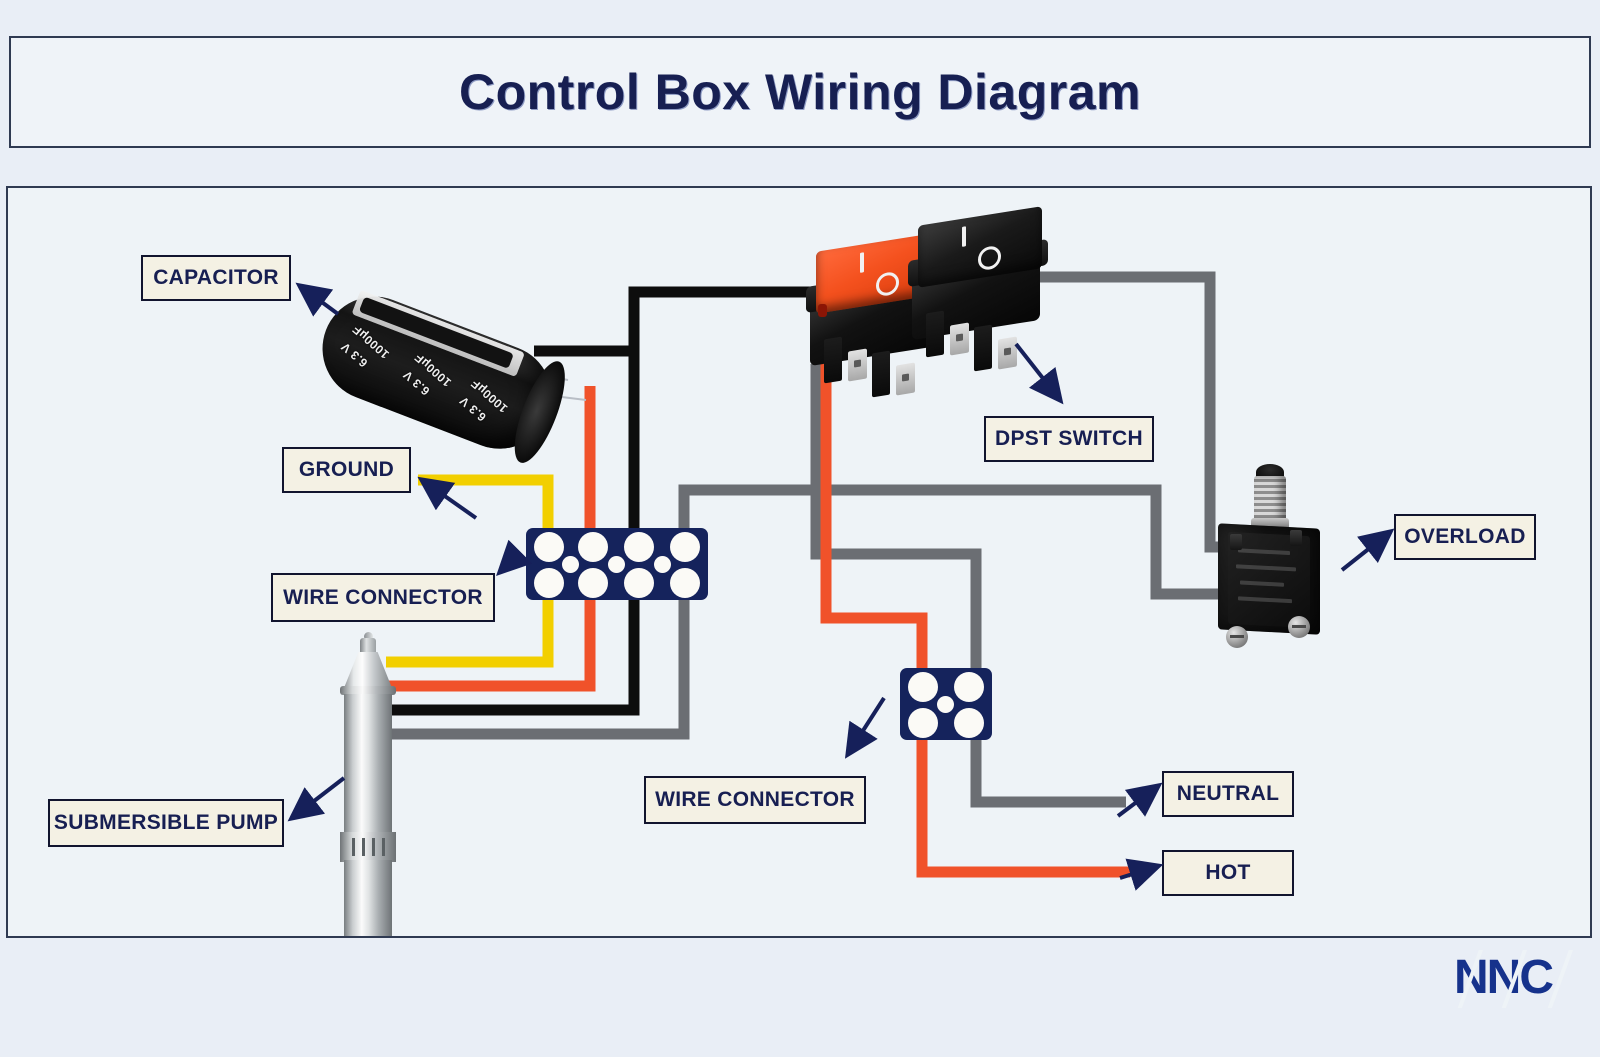 The image size is (1600, 1057). What do you see at coordinates (923, 687) in the screenshot?
I see `connector-2-port-1-top` at bounding box center [923, 687].